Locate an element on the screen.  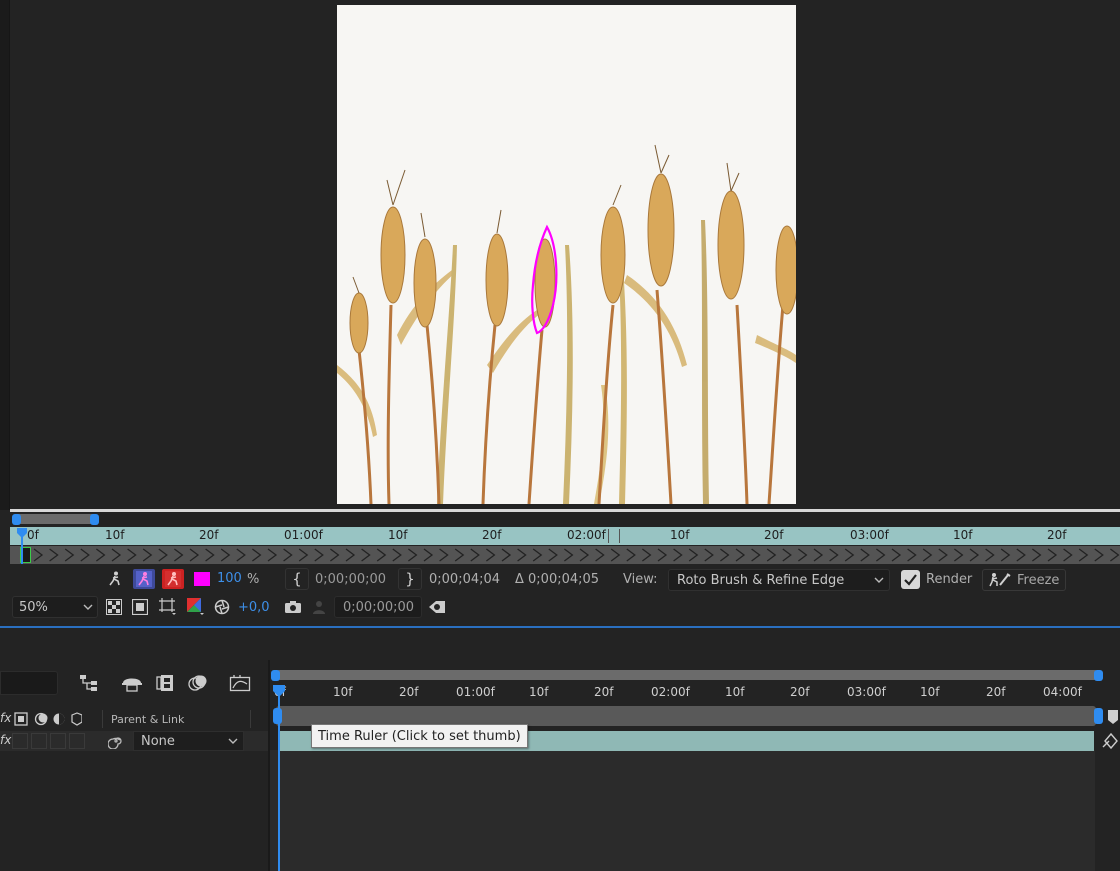
fx-switch-icon: fx is located at coordinates (5, 740).